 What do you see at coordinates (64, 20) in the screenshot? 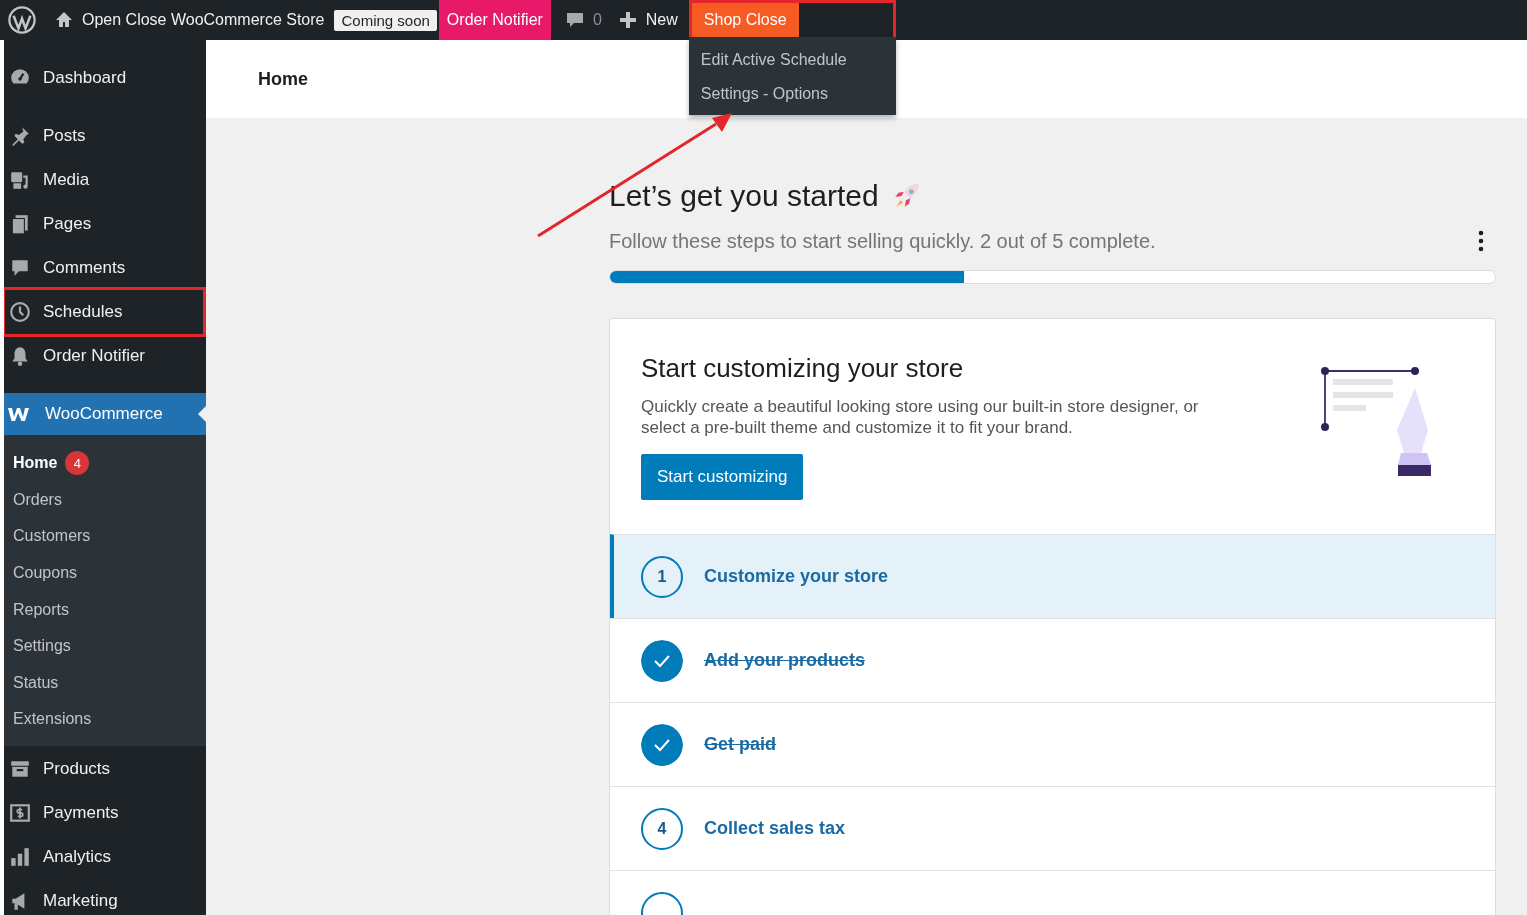
I see `home-icon` at bounding box center [64, 20].